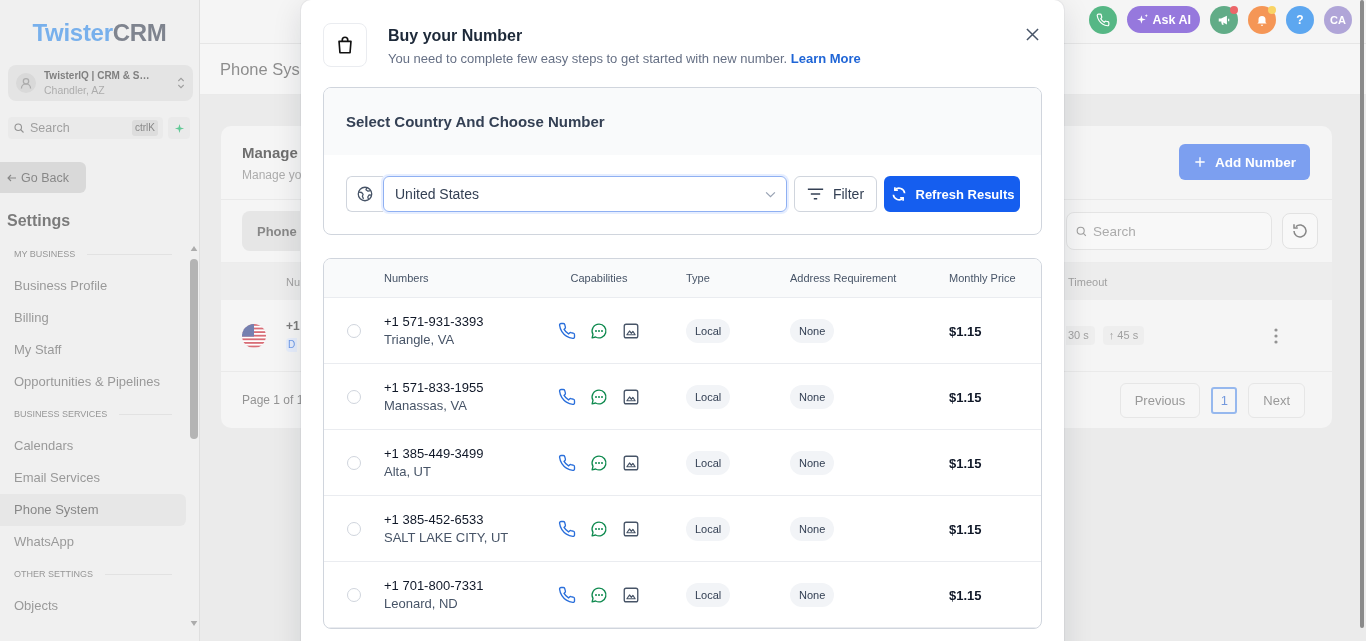 The width and height of the screenshot is (1366, 641). I want to click on column-header: Type, so click(698, 278).